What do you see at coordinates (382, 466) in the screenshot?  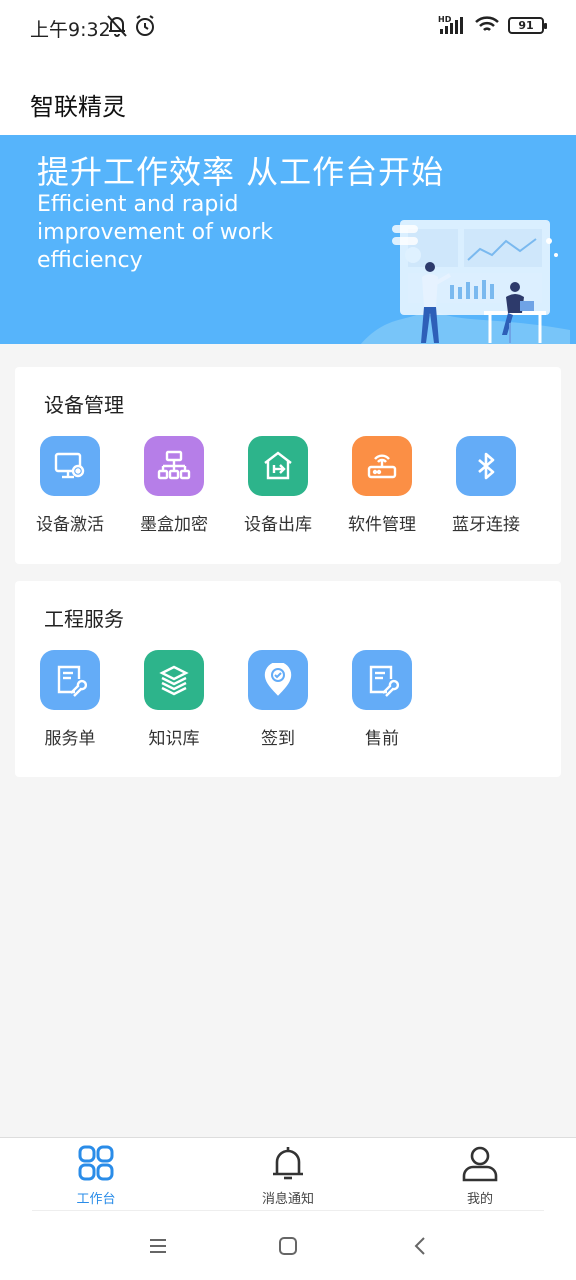 I see `router-icon` at bounding box center [382, 466].